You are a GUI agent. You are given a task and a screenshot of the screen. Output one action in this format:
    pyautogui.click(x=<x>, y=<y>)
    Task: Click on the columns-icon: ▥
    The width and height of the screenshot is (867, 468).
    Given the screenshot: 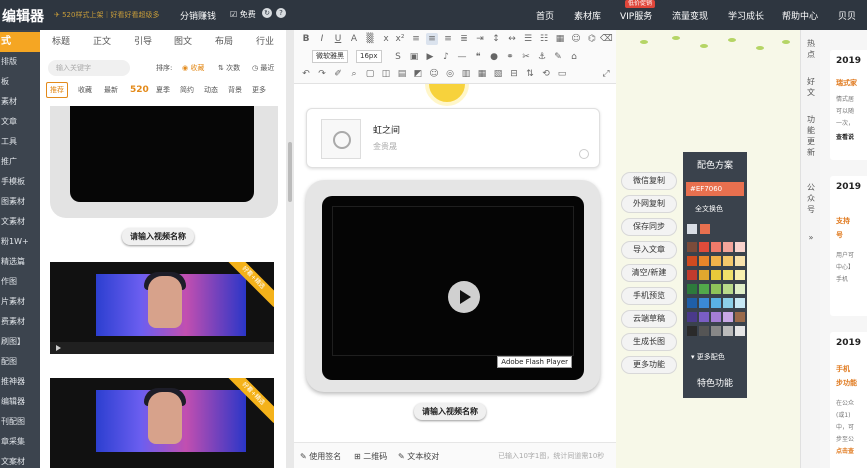 What is the action you would take?
    pyautogui.click(x=466, y=74)
    